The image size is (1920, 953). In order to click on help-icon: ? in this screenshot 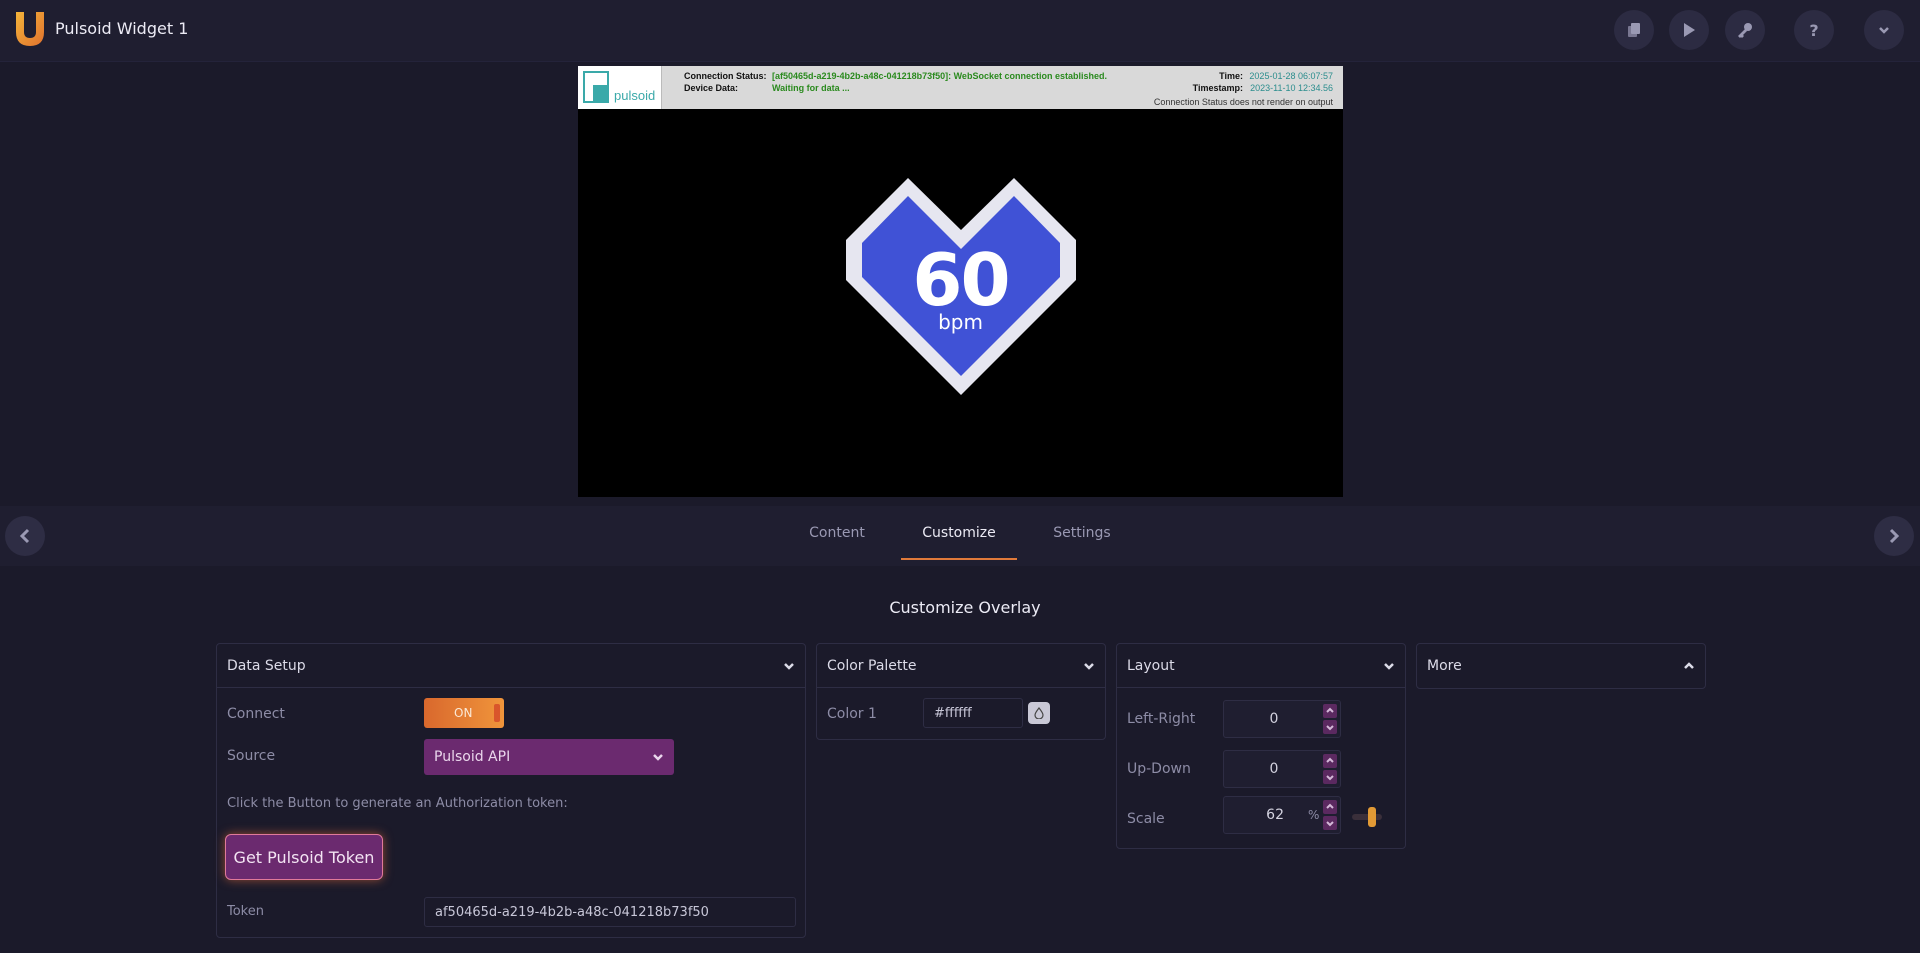, I will do `click(1814, 30)`.